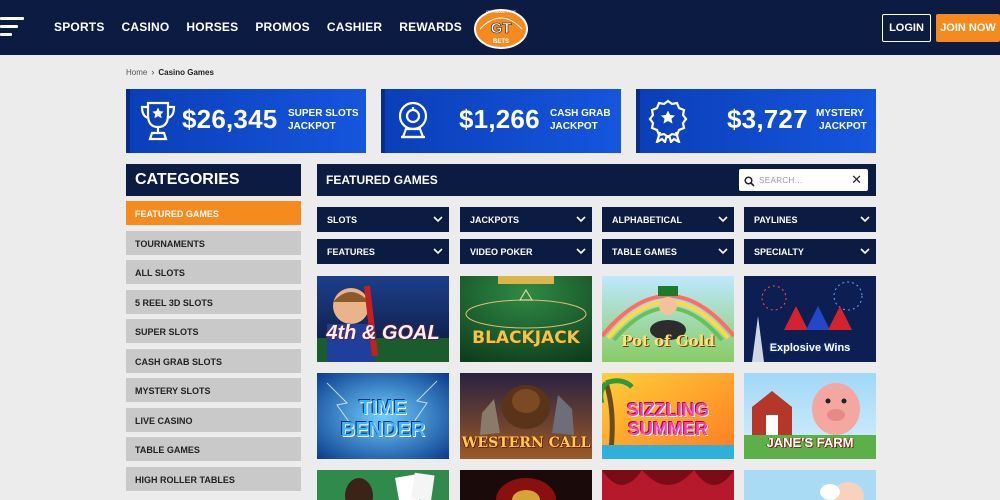 The image size is (1000, 500). I want to click on category-tournaments: TOURNAMENTS, so click(213, 242).